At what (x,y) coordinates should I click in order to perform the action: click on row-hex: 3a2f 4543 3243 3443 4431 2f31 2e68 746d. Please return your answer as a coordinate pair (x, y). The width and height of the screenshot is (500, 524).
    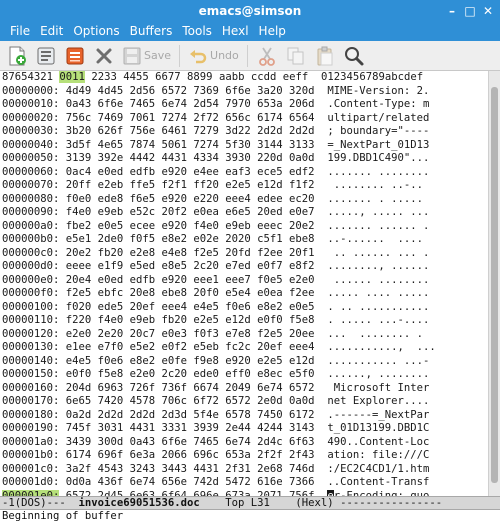
    Looking at the image, I should click on (190, 469).